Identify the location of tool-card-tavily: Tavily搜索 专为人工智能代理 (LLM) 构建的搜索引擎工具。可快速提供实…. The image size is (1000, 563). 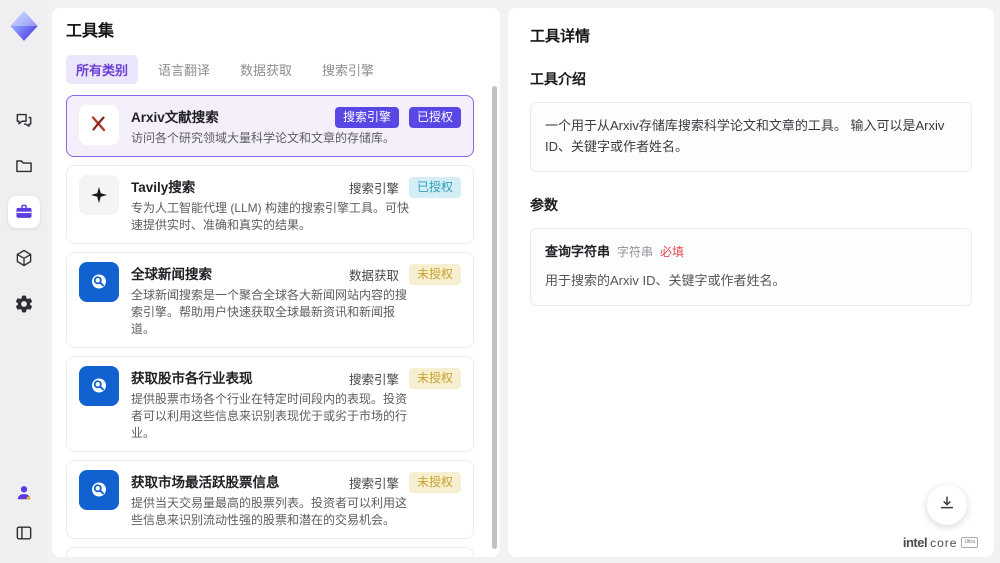
(270, 205).